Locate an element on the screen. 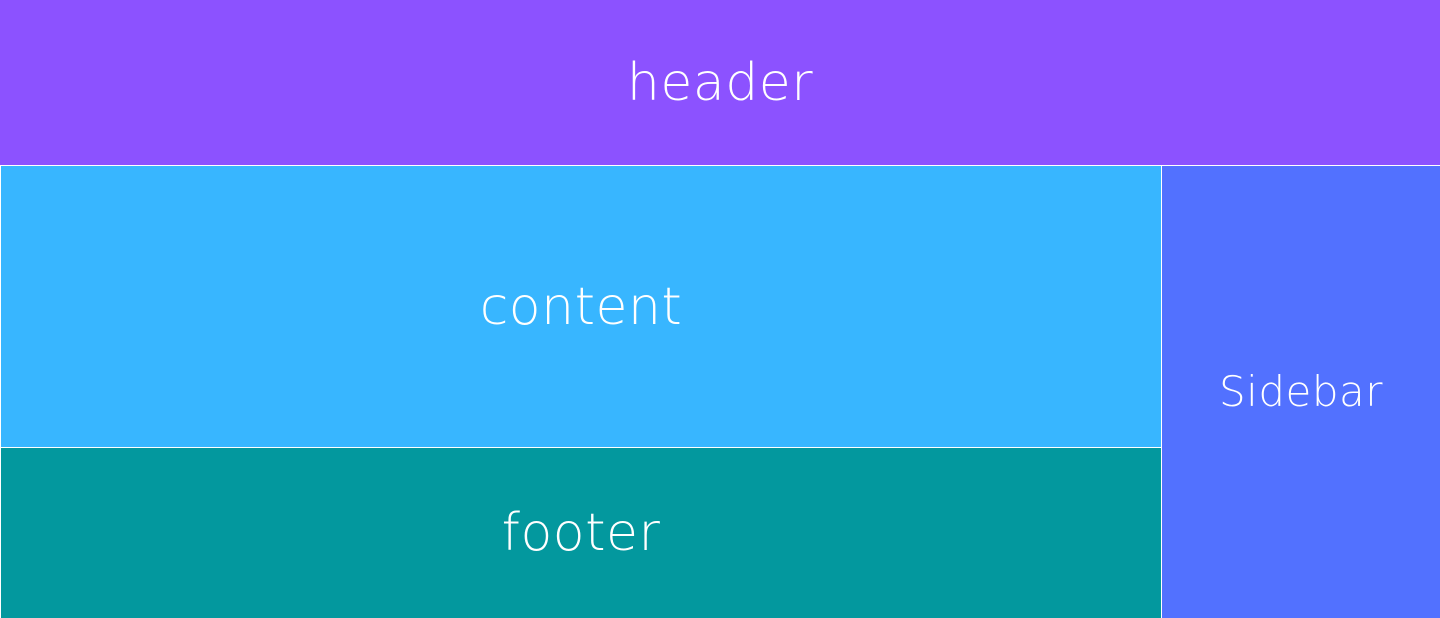 This screenshot has height=618, width=1440. footer-label: footer is located at coordinates (581, 533).